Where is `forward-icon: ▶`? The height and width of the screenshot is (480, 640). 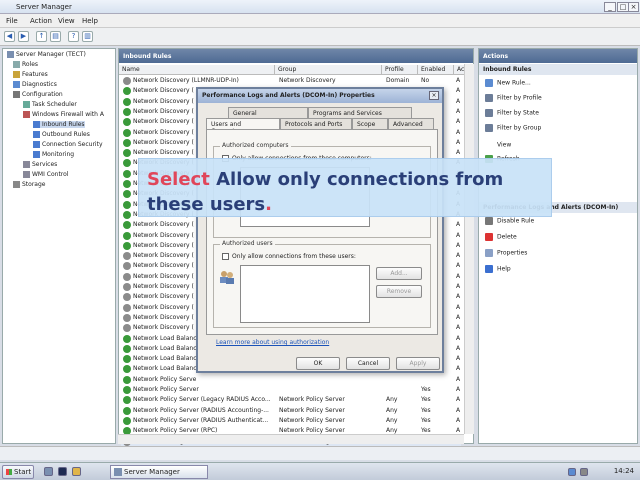
forward-icon: ▶ is located at coordinates (23, 36).